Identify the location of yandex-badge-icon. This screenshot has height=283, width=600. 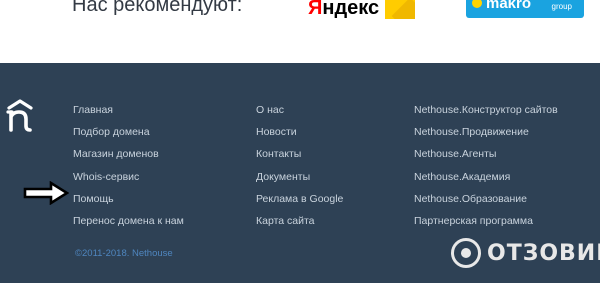
(400, 9).